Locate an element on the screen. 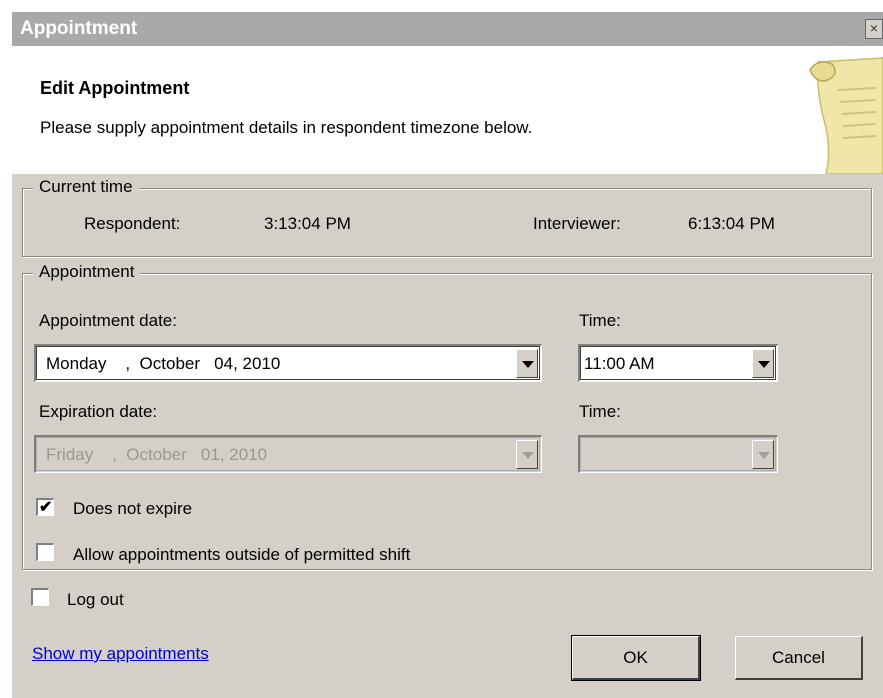 The width and height of the screenshot is (883, 698). window-title: Appointment is located at coordinates (79, 28).